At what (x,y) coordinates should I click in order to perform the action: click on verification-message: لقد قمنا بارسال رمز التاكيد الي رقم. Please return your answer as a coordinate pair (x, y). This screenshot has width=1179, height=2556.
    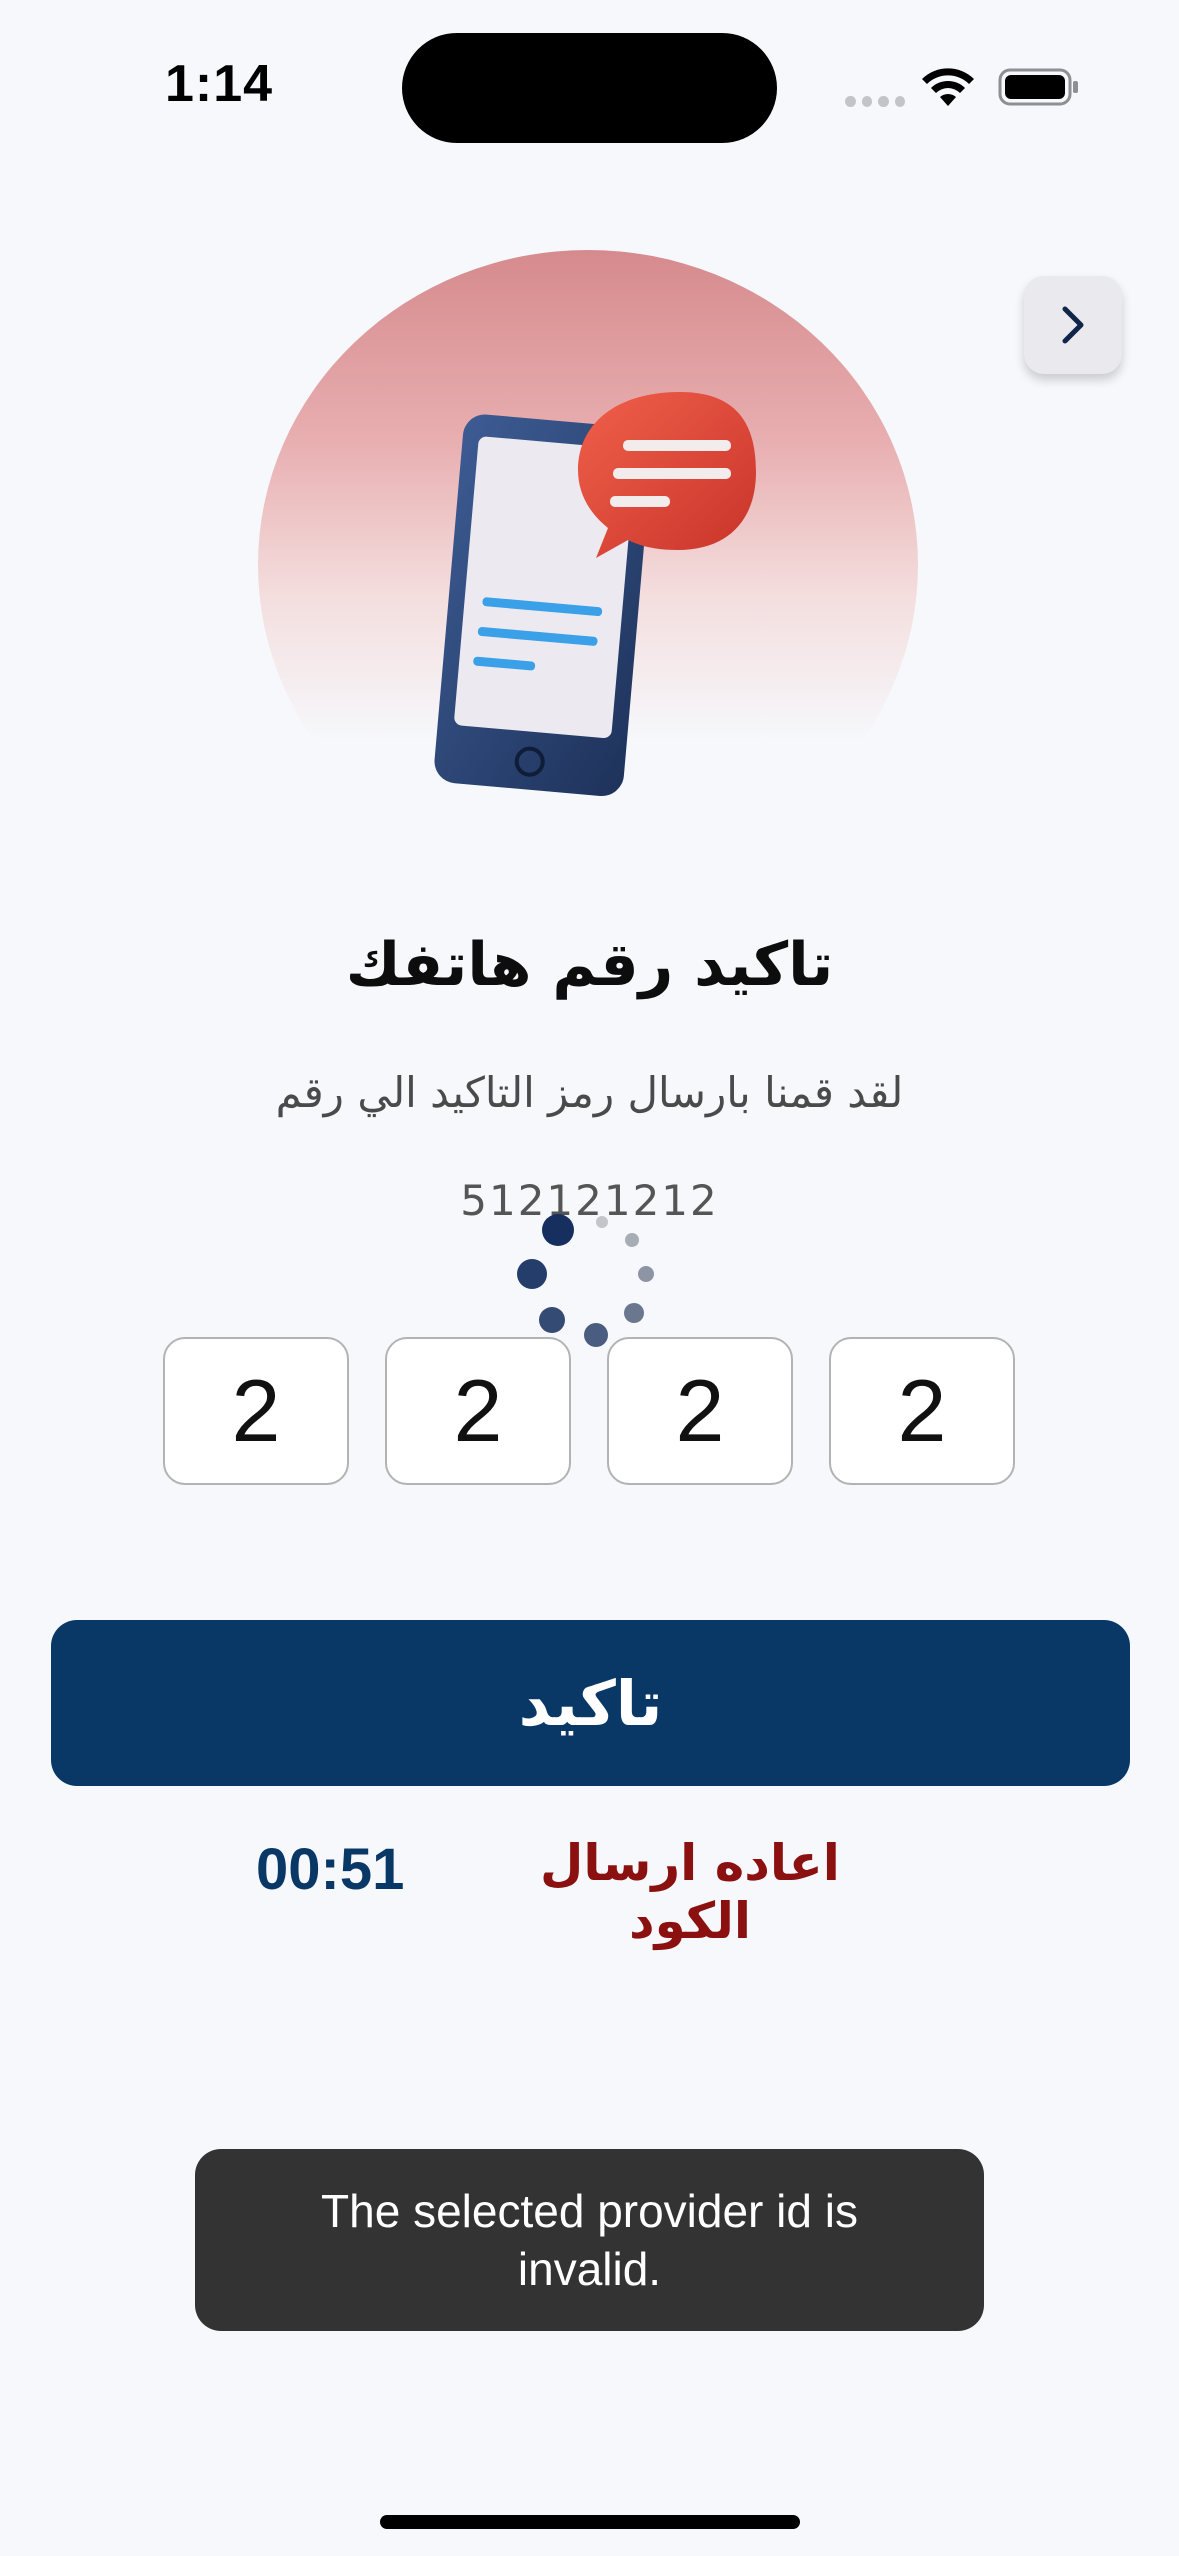
    Looking at the image, I should click on (589, 1092).